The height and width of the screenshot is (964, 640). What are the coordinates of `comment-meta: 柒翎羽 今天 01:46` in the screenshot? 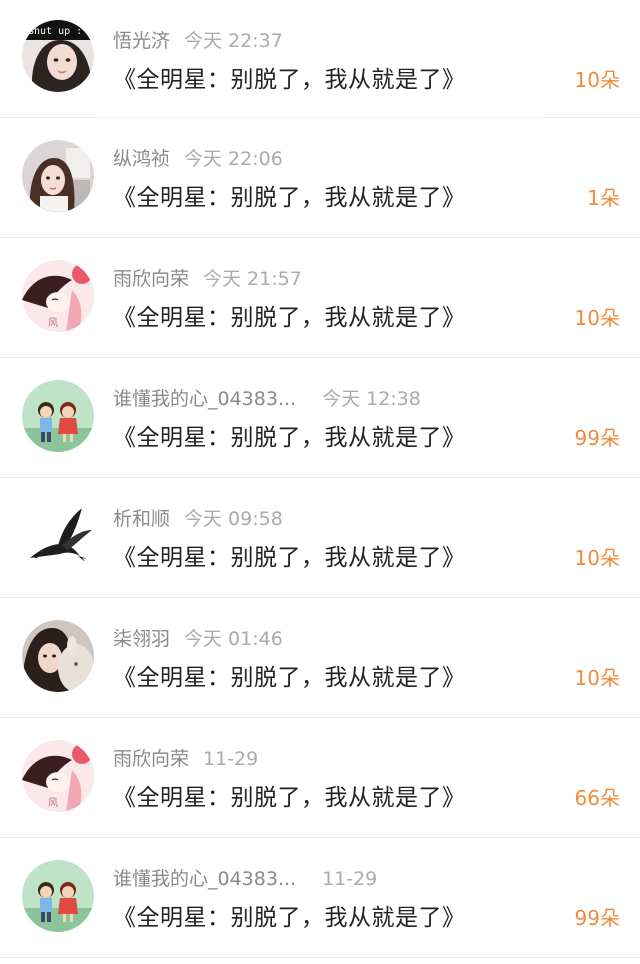 It's located at (198, 637).